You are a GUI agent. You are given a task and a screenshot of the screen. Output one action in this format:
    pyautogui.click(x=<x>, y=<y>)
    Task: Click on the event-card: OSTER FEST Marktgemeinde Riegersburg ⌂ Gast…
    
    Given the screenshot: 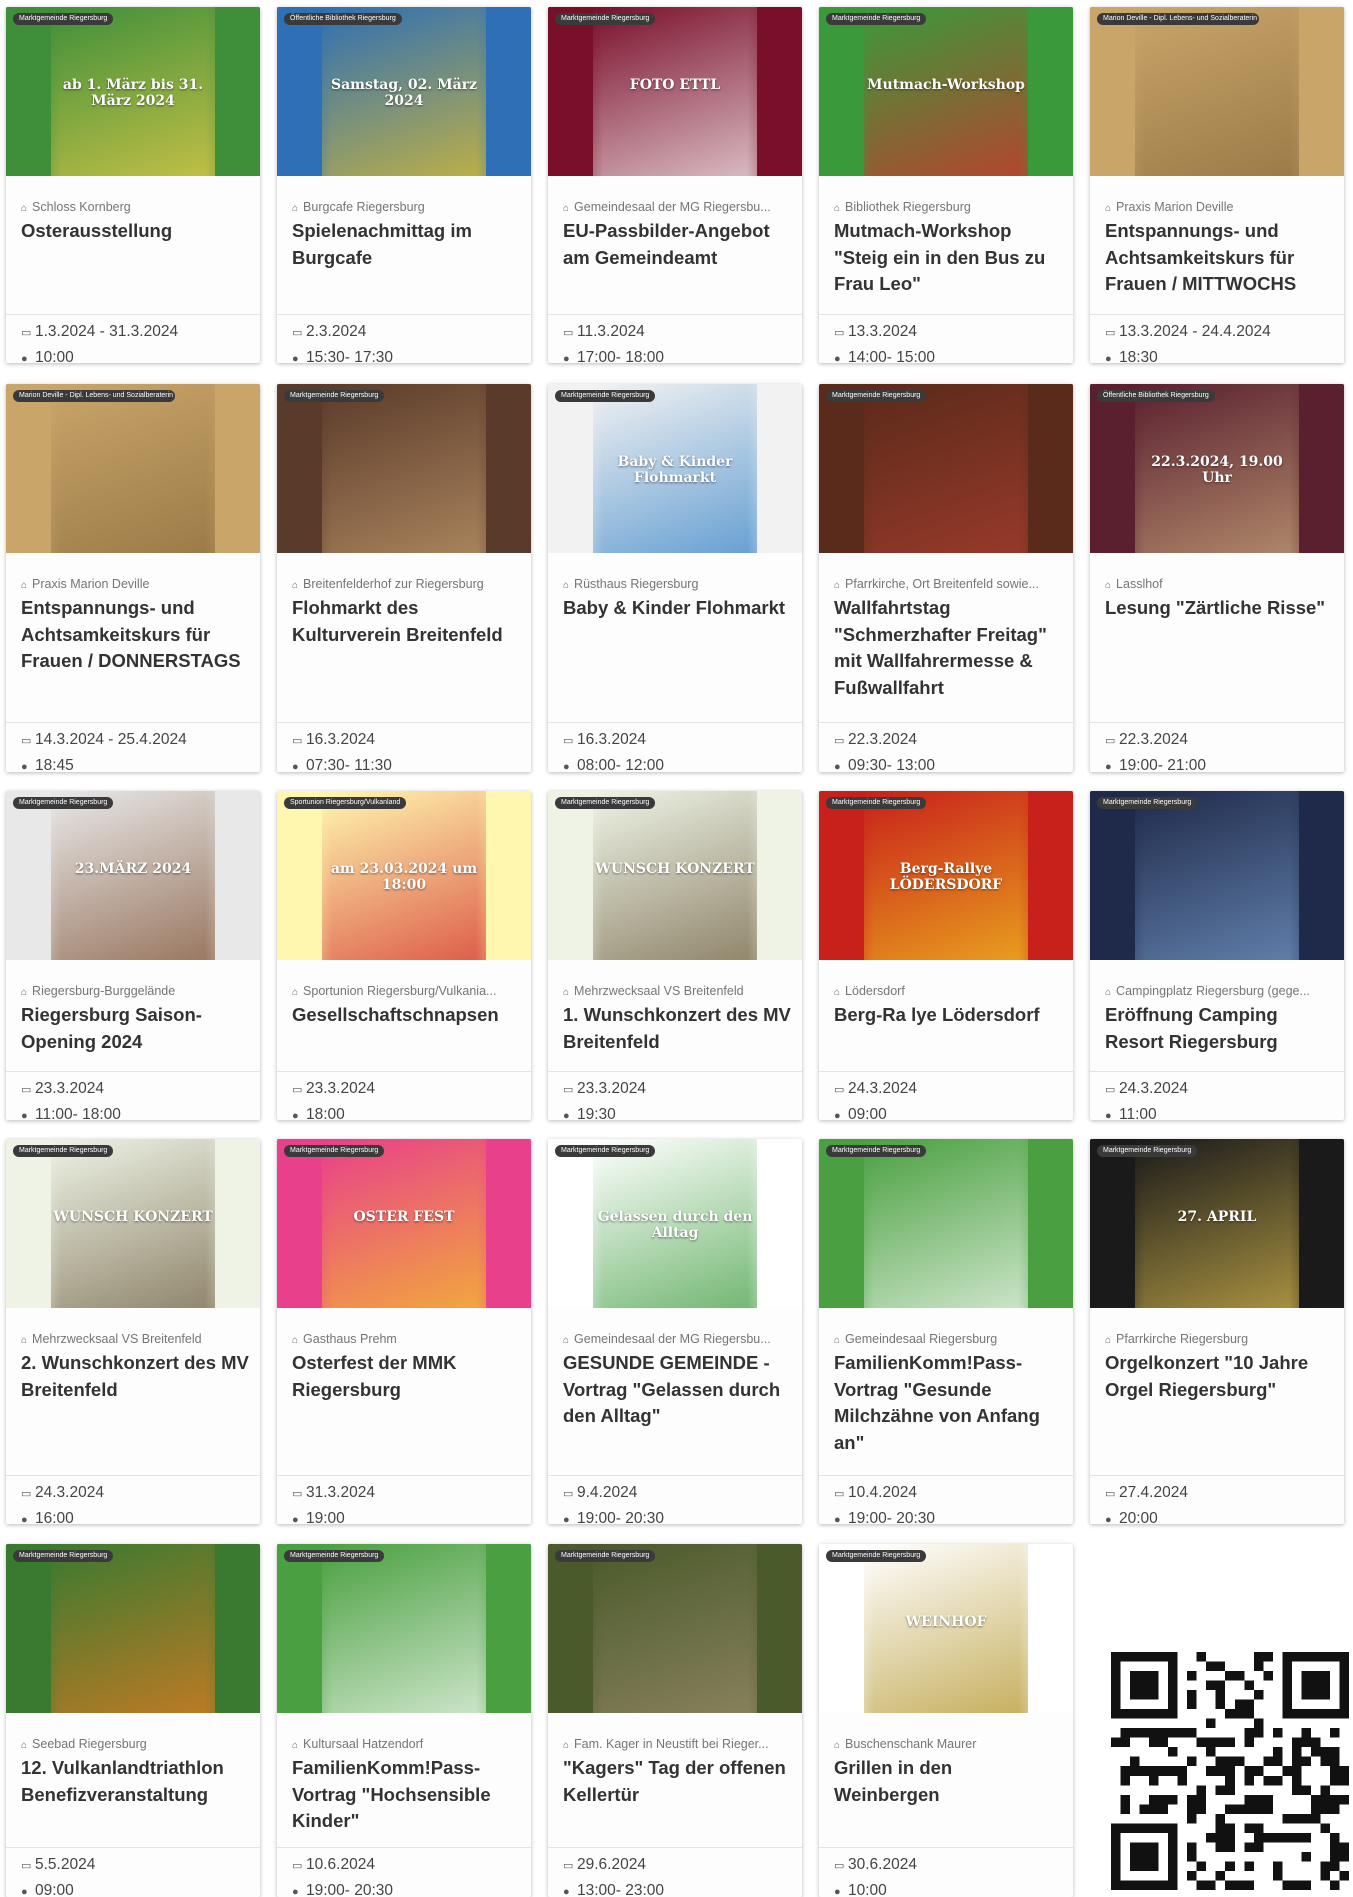 What is the action you would take?
    pyautogui.click(x=404, y=1331)
    